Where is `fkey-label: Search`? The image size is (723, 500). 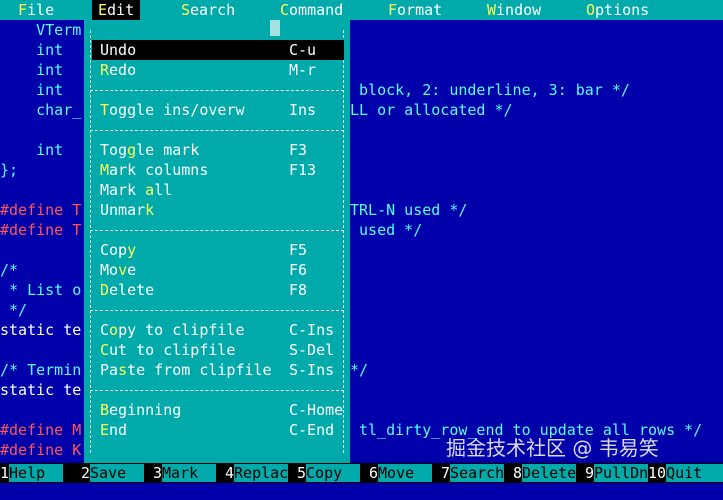 fkey-label: Search is located at coordinates (477, 473).